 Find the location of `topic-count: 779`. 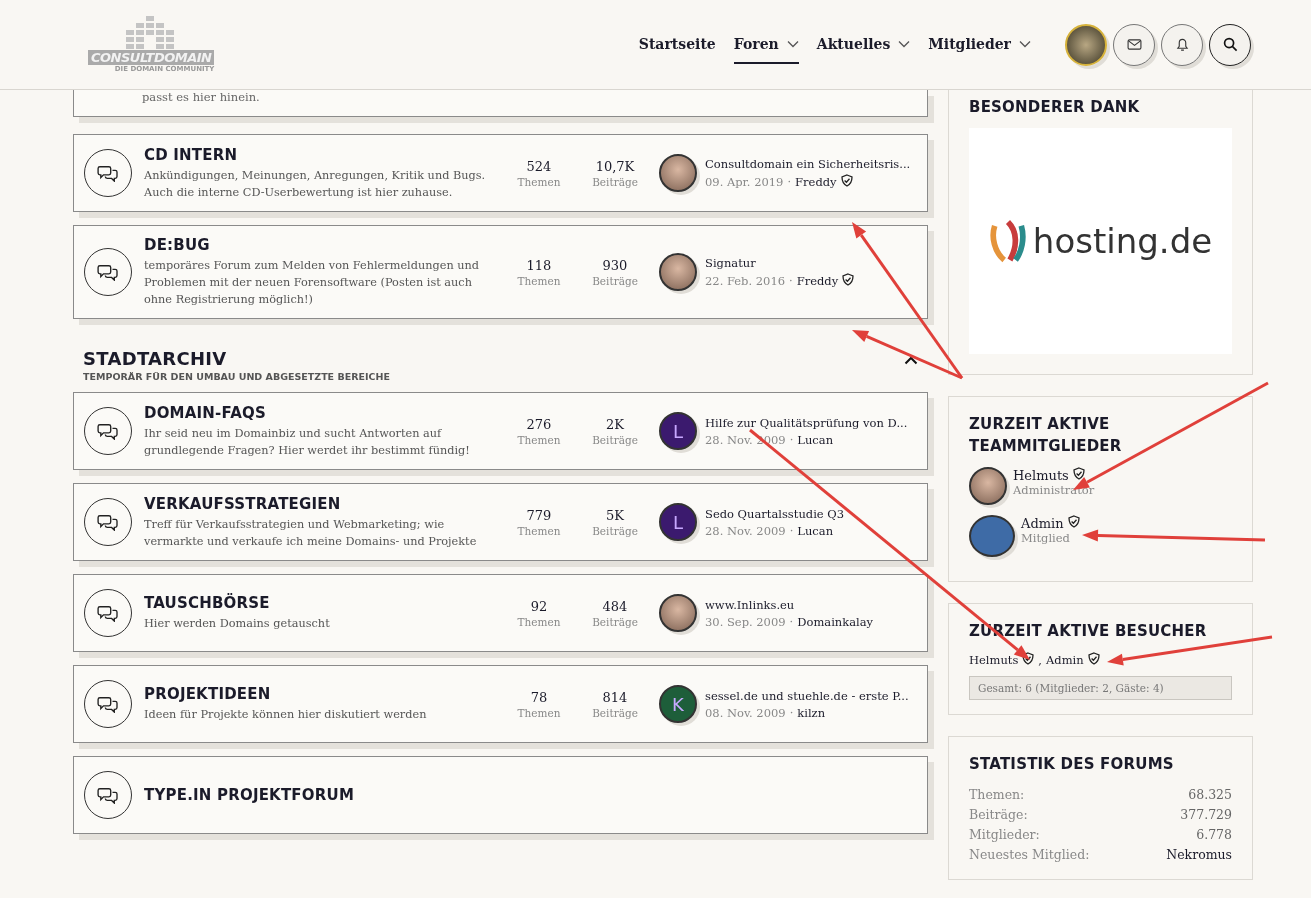

topic-count: 779 is located at coordinates (539, 515).